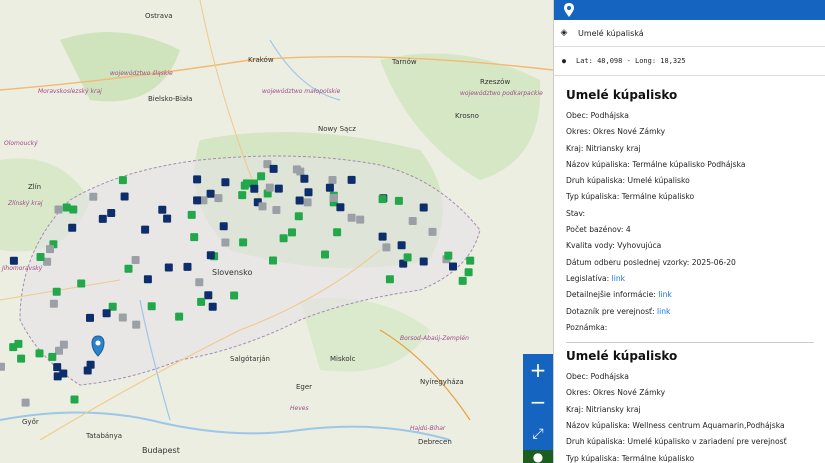  Describe the element at coordinates (538, 456) in the screenshot. I see `locate-button: ●` at that location.